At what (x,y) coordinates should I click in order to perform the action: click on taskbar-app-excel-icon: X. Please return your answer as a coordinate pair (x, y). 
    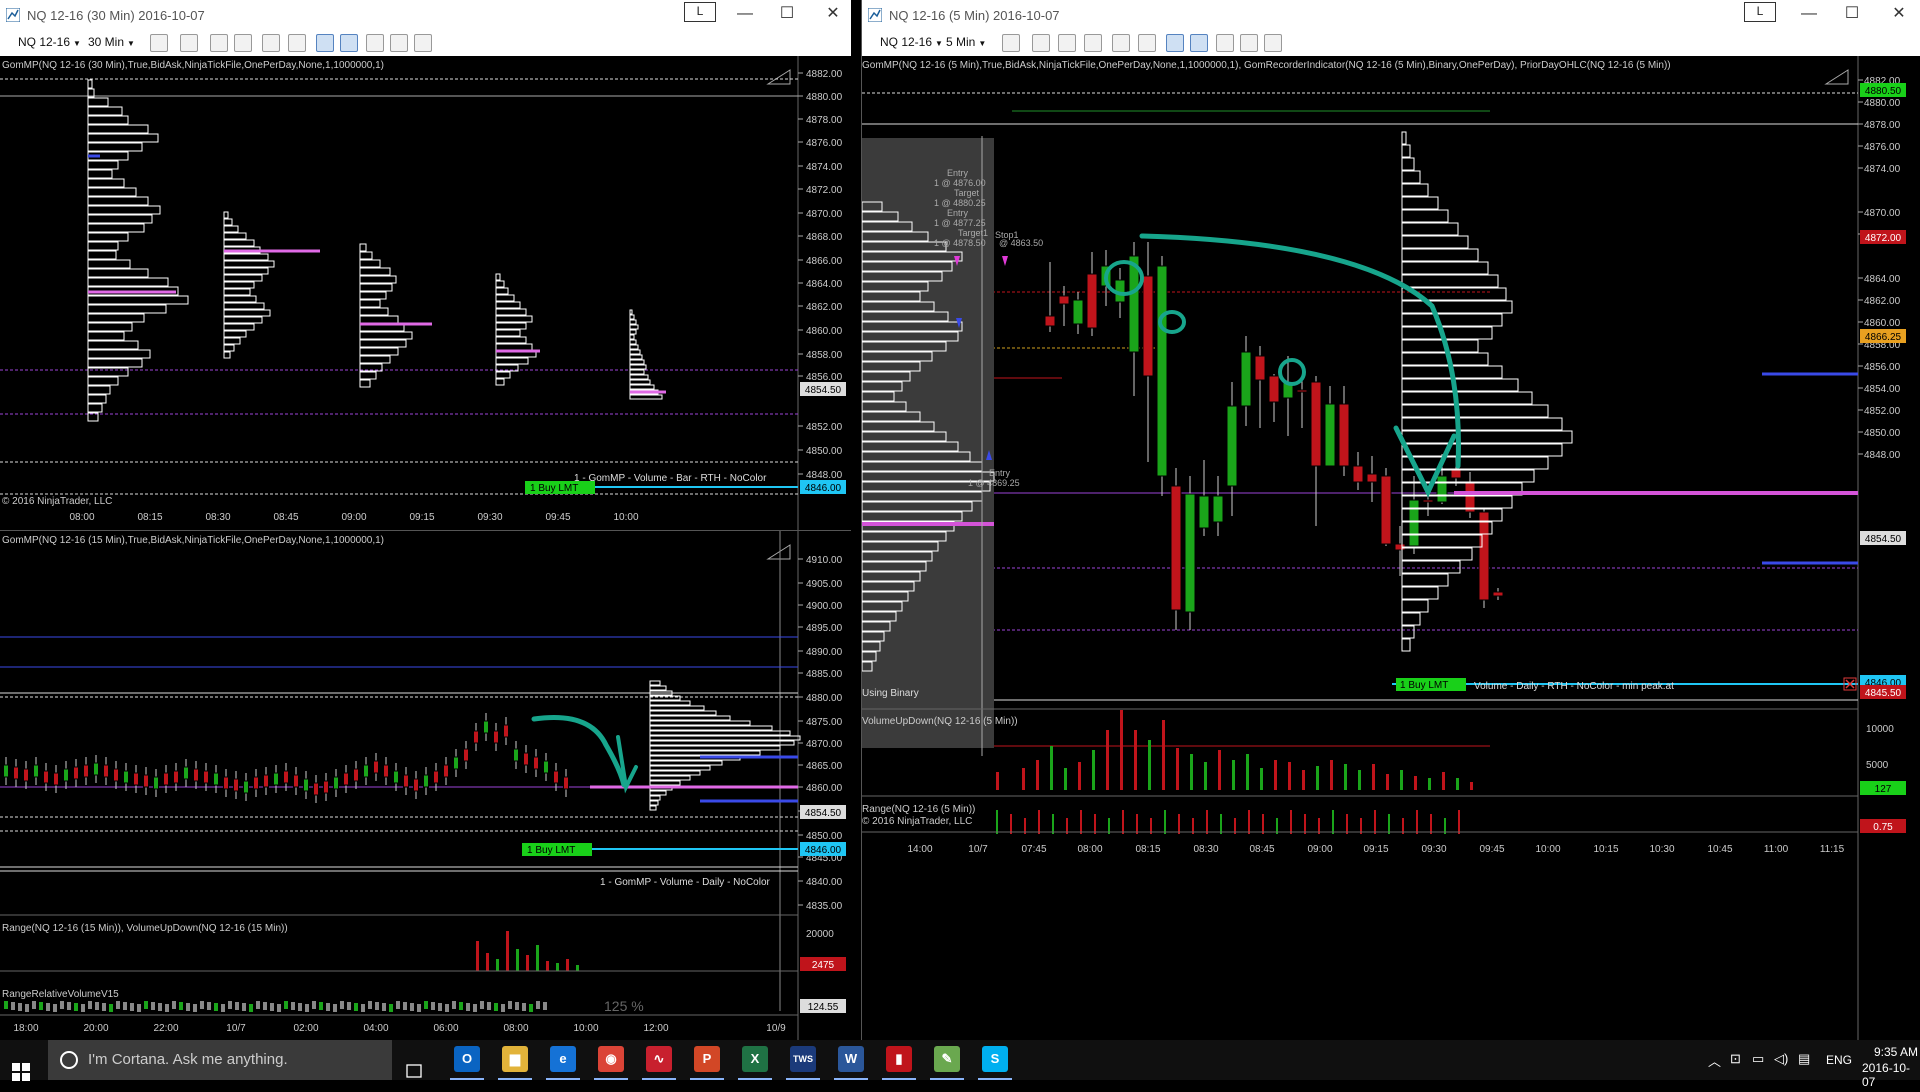
    Looking at the image, I should click on (755, 1059).